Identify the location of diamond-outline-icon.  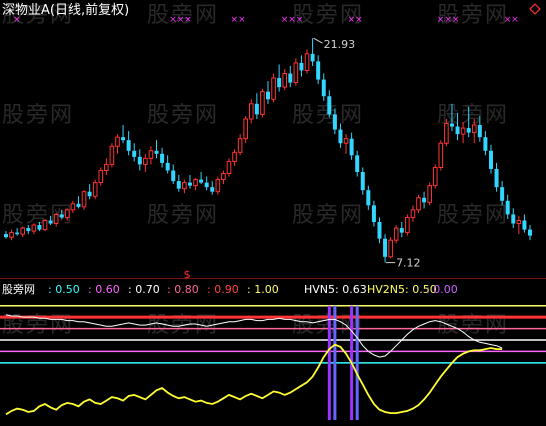
(535, 9).